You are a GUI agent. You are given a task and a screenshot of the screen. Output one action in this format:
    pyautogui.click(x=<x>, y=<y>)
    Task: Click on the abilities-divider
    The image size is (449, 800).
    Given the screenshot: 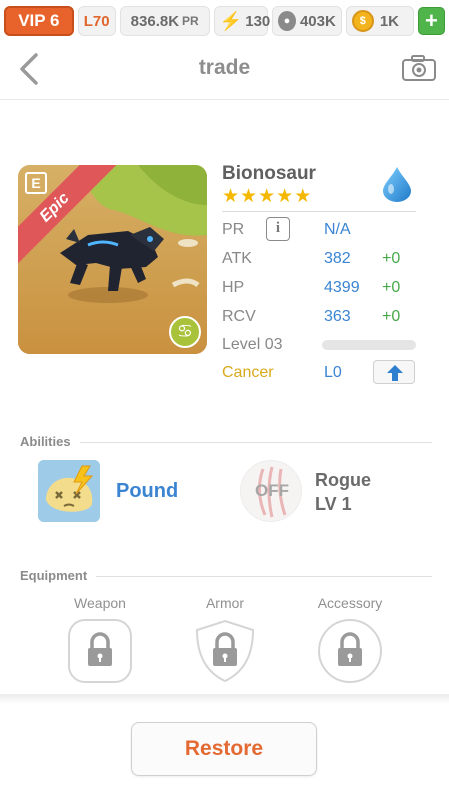 What is the action you would take?
    pyautogui.click(x=256, y=442)
    